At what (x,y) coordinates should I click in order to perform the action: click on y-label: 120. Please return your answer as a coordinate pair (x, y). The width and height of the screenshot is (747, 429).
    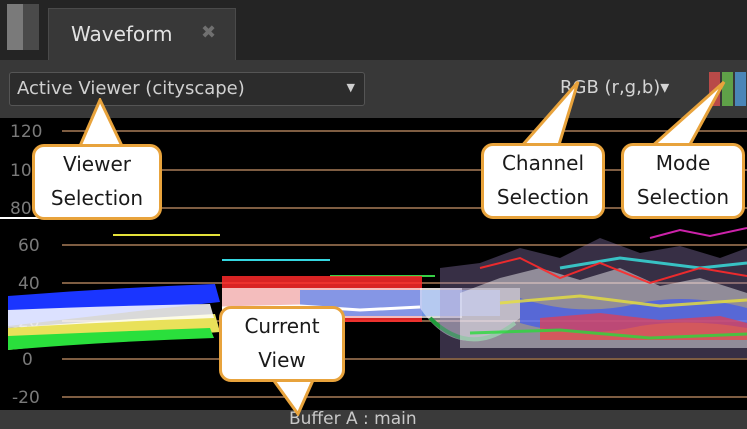
    Looking at the image, I should click on (26, 132).